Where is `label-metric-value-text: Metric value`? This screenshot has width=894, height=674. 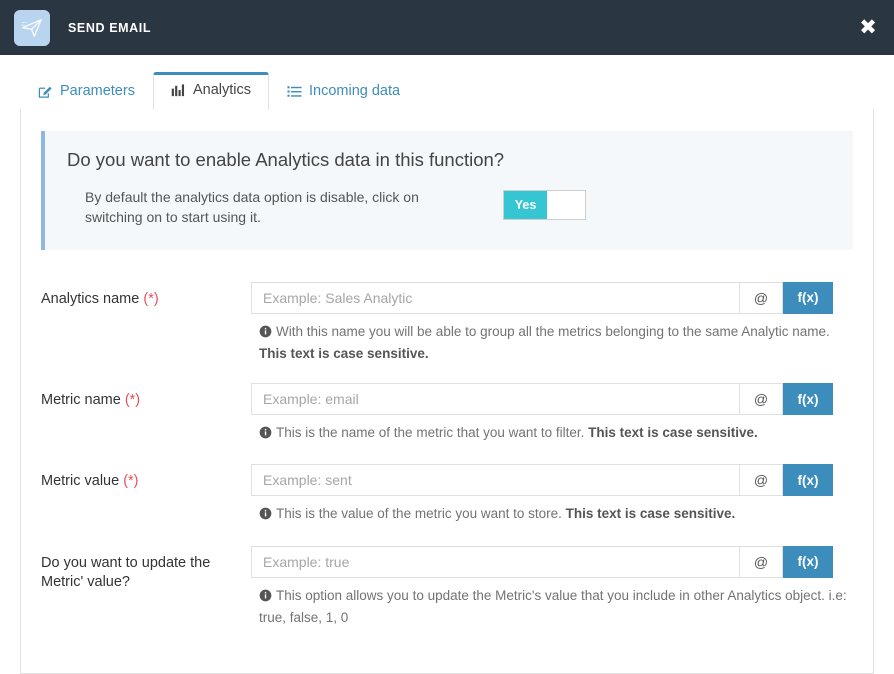 label-metric-value-text: Metric value is located at coordinates (80, 481).